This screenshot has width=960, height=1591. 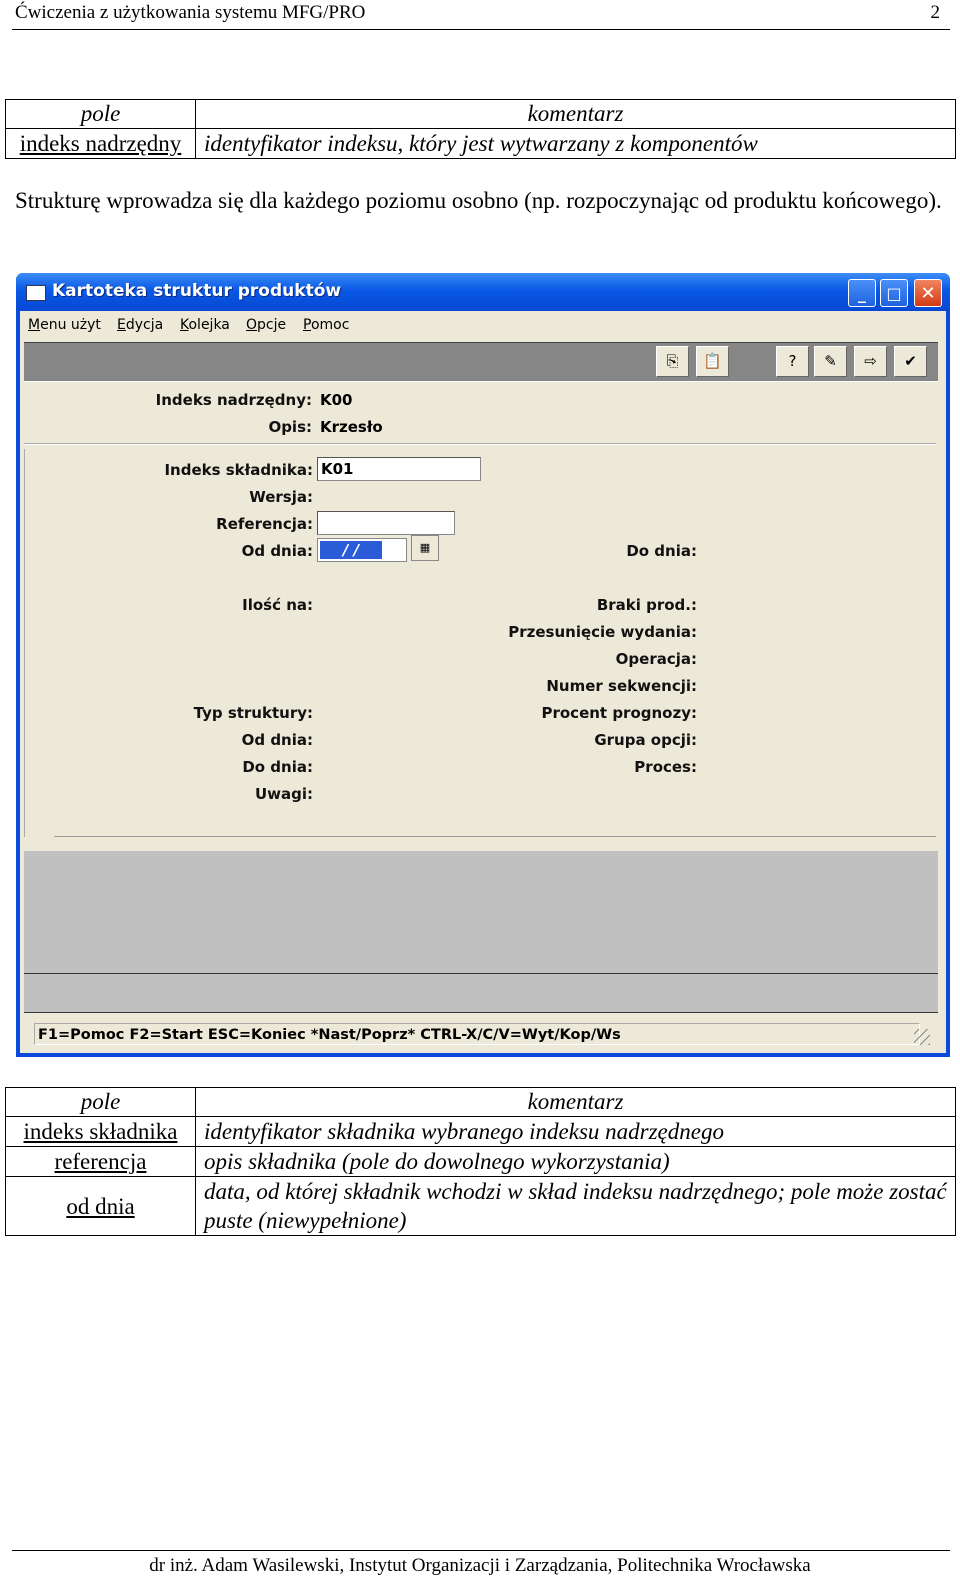 I want to click on from-date-input: / /, so click(x=362, y=550).